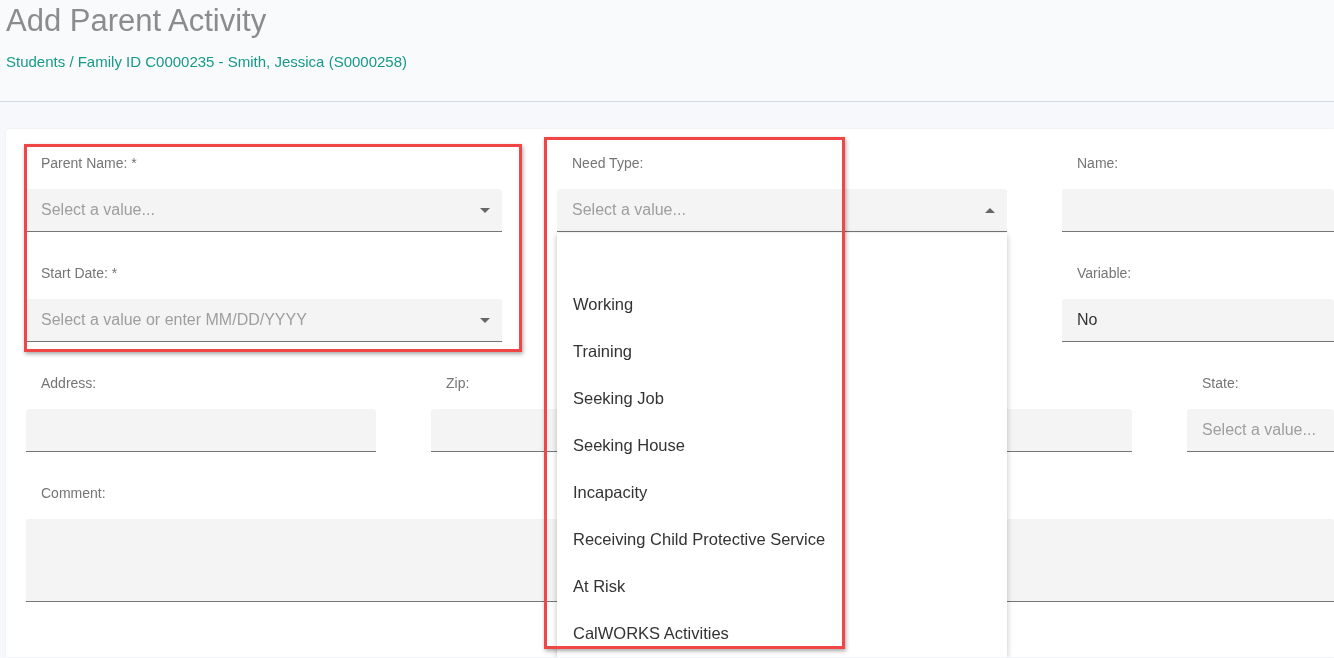 Image resolution: width=1334 pixels, height=658 pixels. Describe the element at coordinates (458, 383) in the screenshot. I see `field-label: Zip:` at that location.